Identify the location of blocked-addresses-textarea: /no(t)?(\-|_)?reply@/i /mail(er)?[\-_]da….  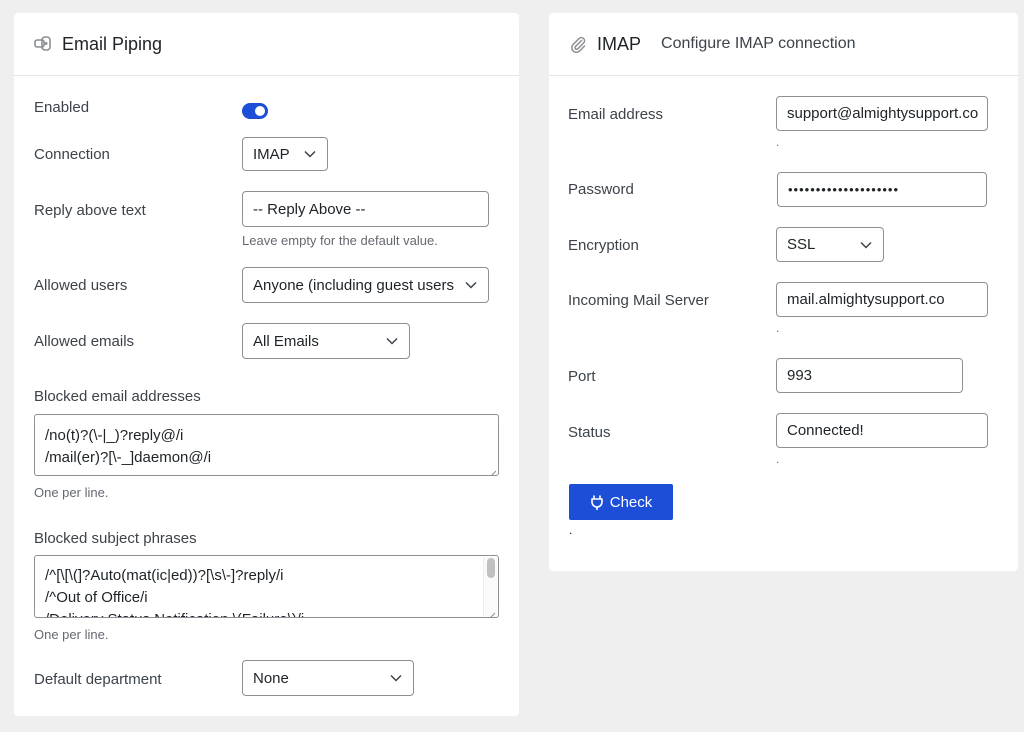
(266, 445).